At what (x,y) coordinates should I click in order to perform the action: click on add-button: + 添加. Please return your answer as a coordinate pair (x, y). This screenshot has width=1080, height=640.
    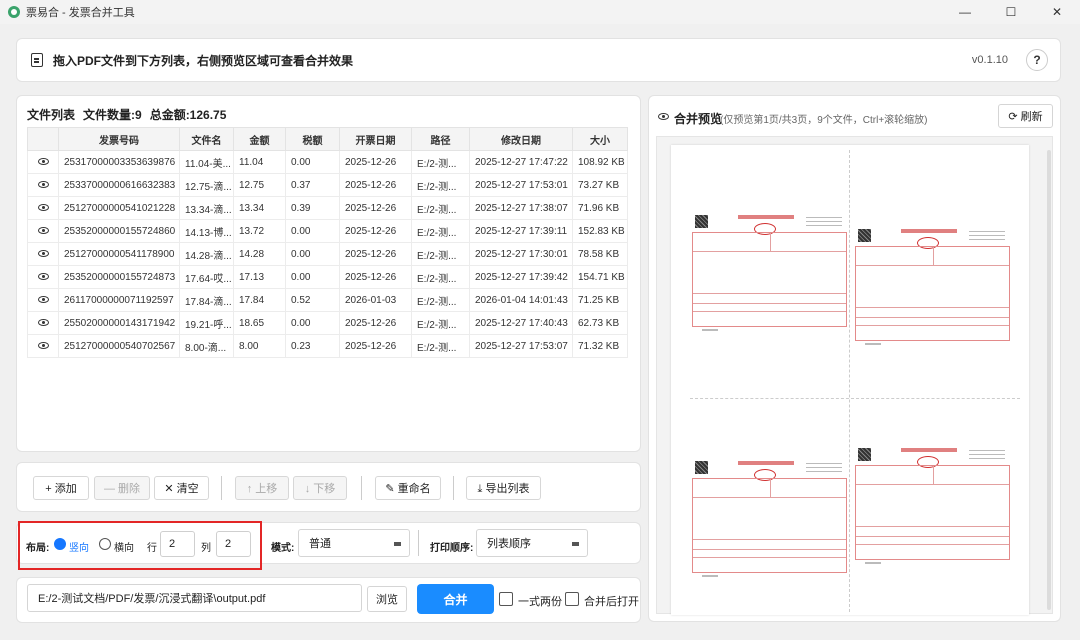
    Looking at the image, I should click on (61, 488).